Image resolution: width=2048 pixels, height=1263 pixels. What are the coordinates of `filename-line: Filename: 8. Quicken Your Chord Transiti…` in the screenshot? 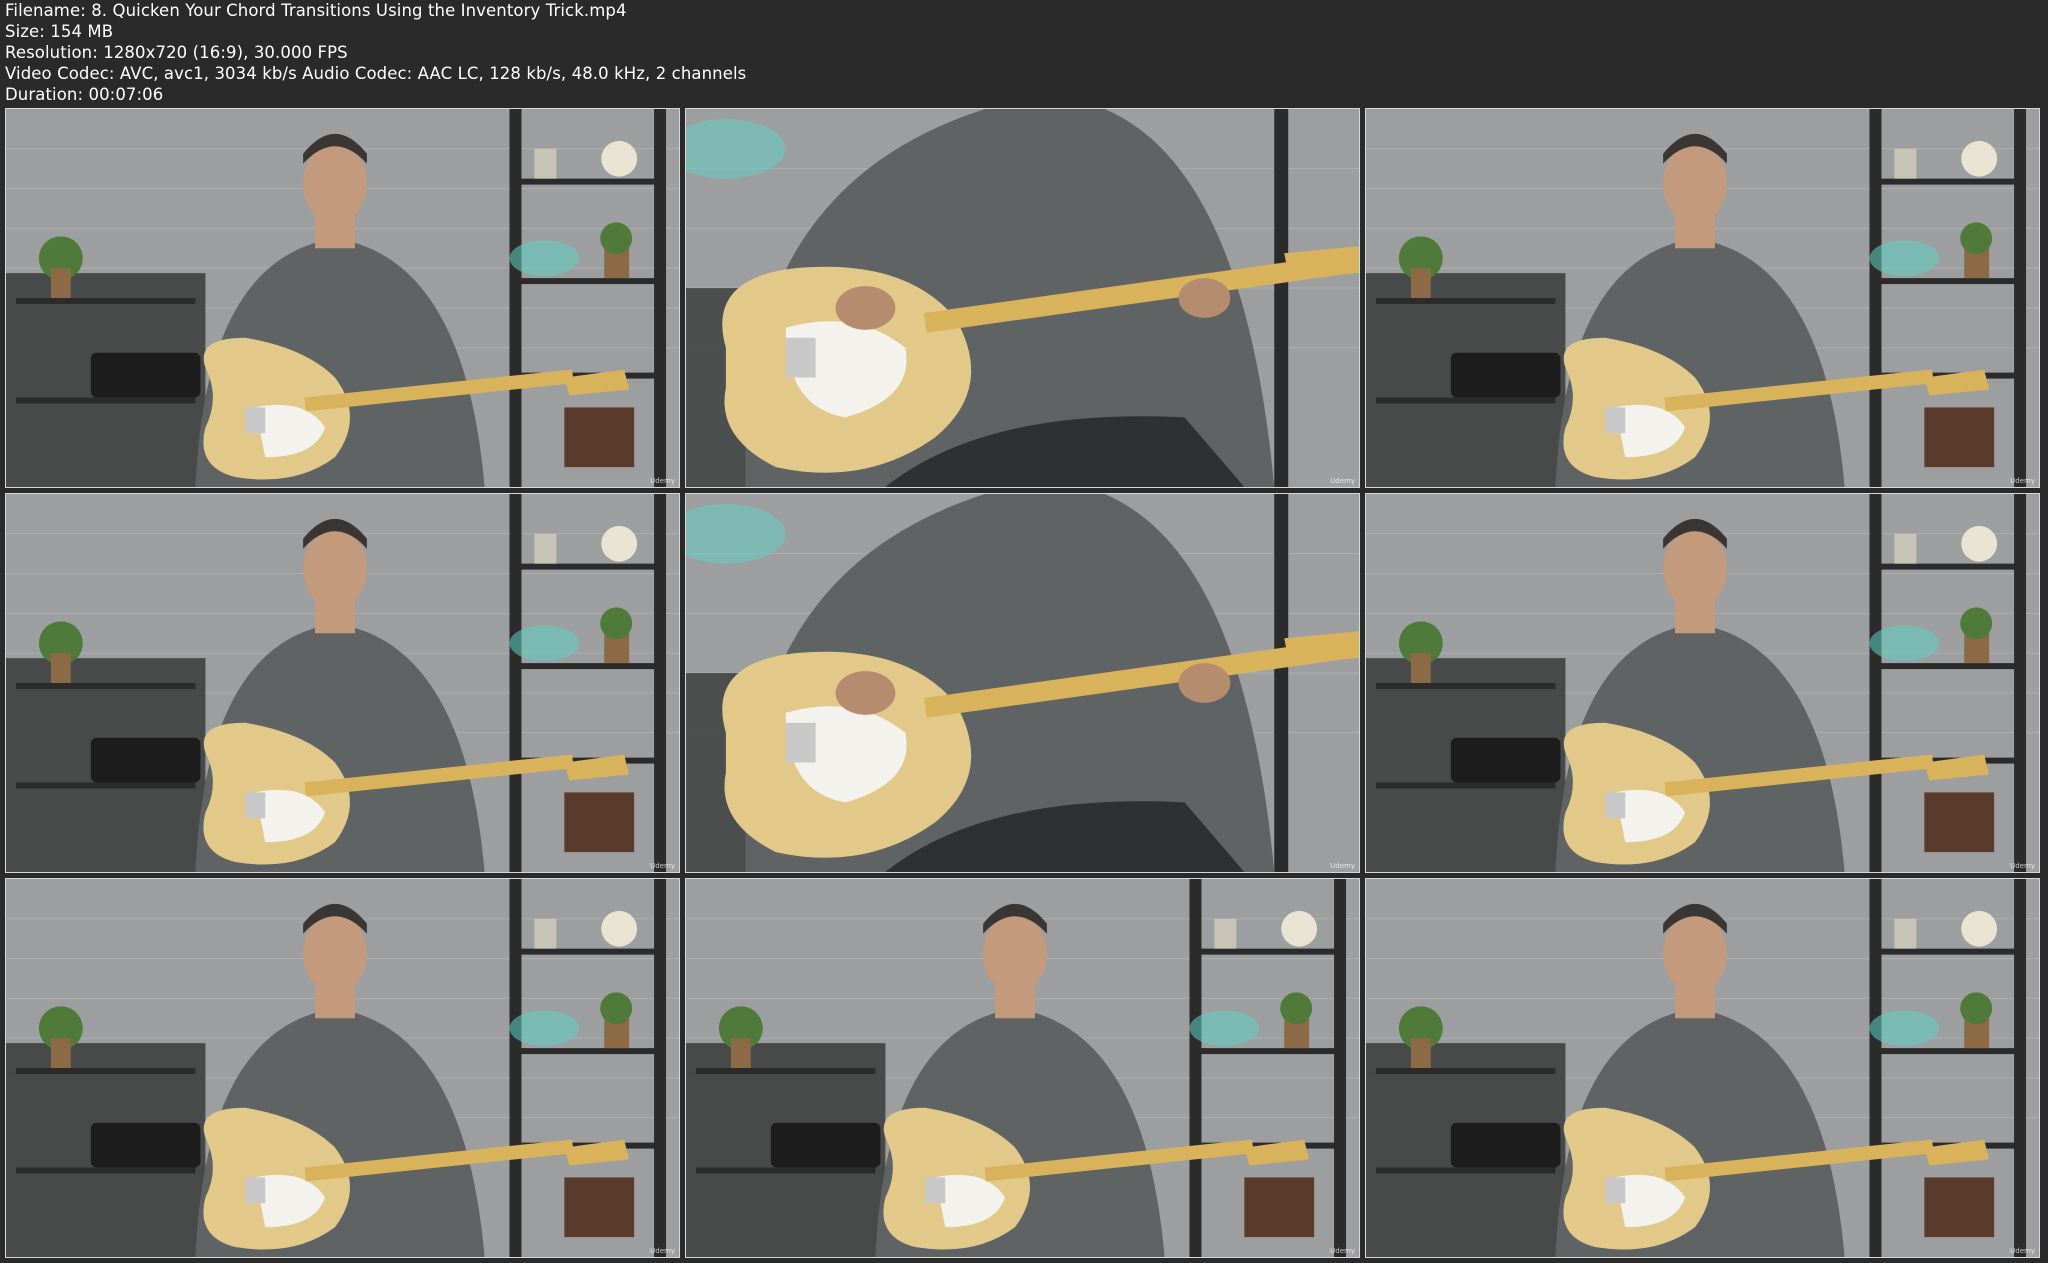 It's located at (316, 10).